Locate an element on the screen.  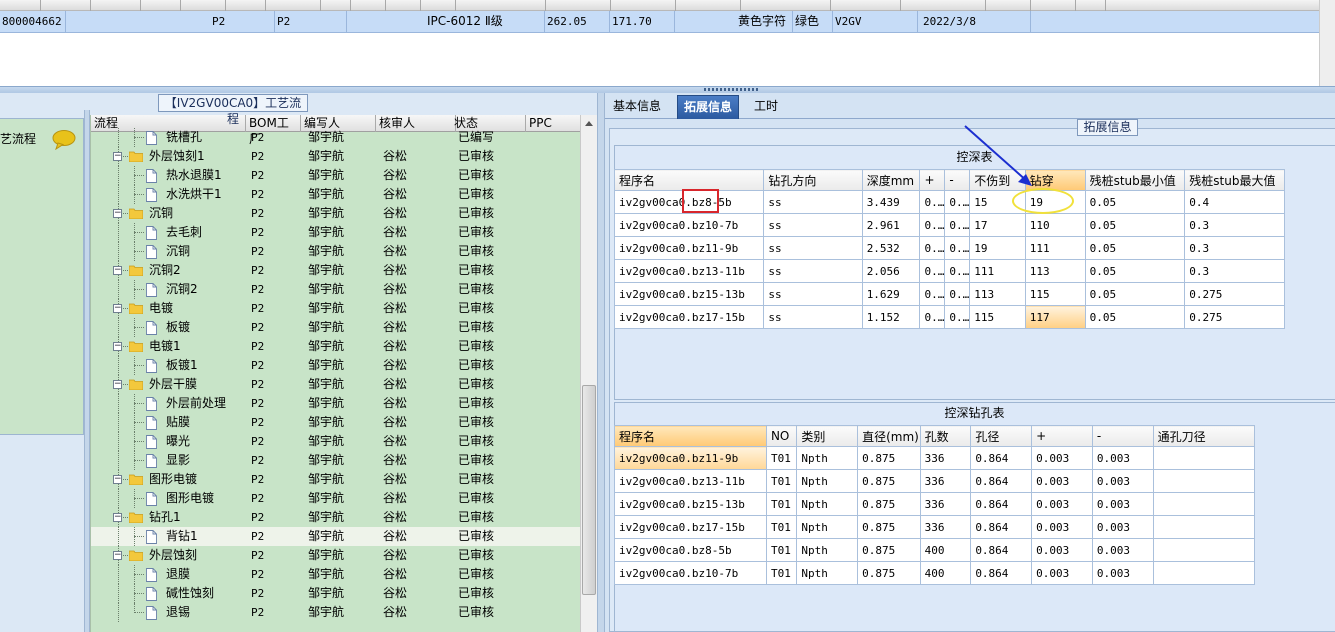
tree-row: − 电镀1 P2 邹宇航 谷松 已审核 is located at coordinates (335, 346).